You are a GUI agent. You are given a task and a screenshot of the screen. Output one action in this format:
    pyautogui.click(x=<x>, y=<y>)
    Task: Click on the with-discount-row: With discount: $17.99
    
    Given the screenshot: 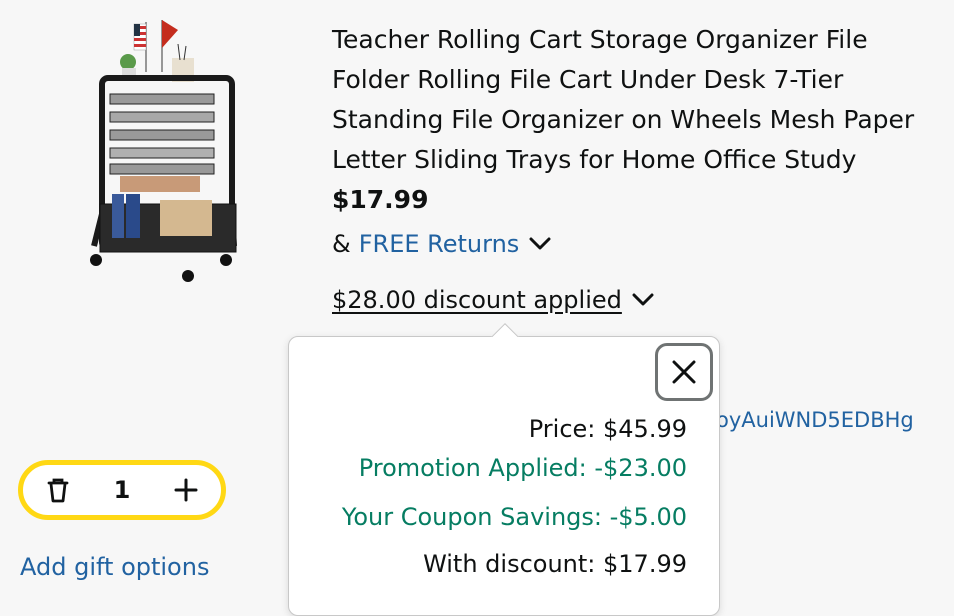 What is the action you would take?
    pyautogui.click(x=555, y=564)
    